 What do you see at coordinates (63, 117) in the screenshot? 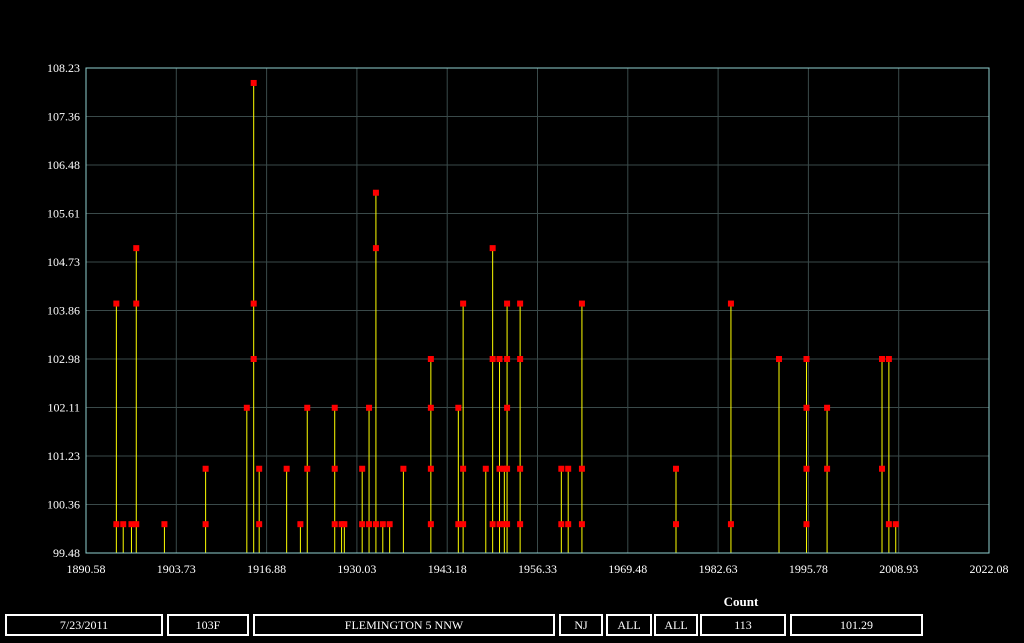
I see `y-tick-label: 107.36` at bounding box center [63, 117].